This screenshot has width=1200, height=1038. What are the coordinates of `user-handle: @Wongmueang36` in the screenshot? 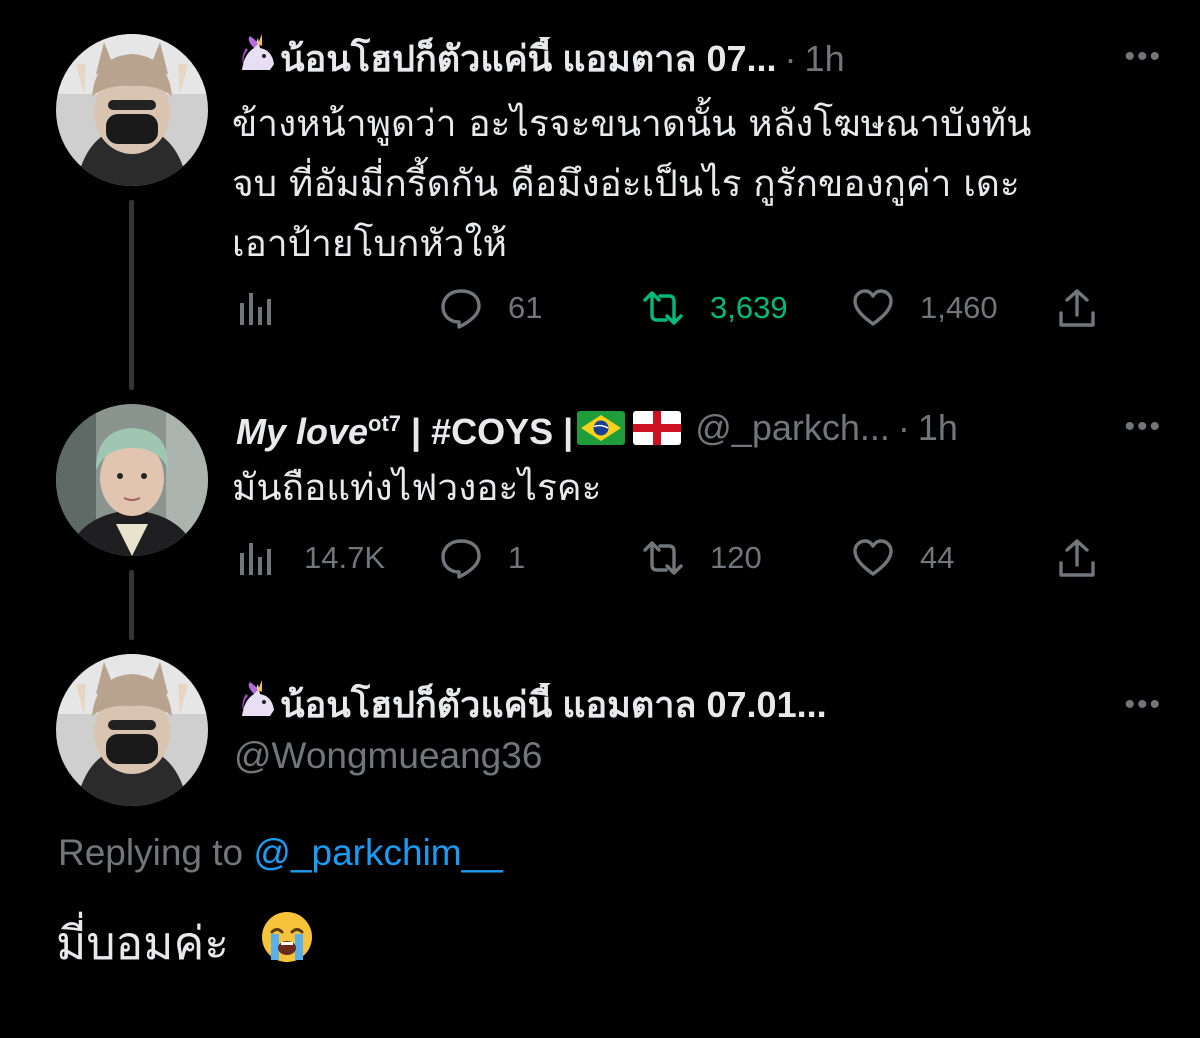 It's located at (388, 756).